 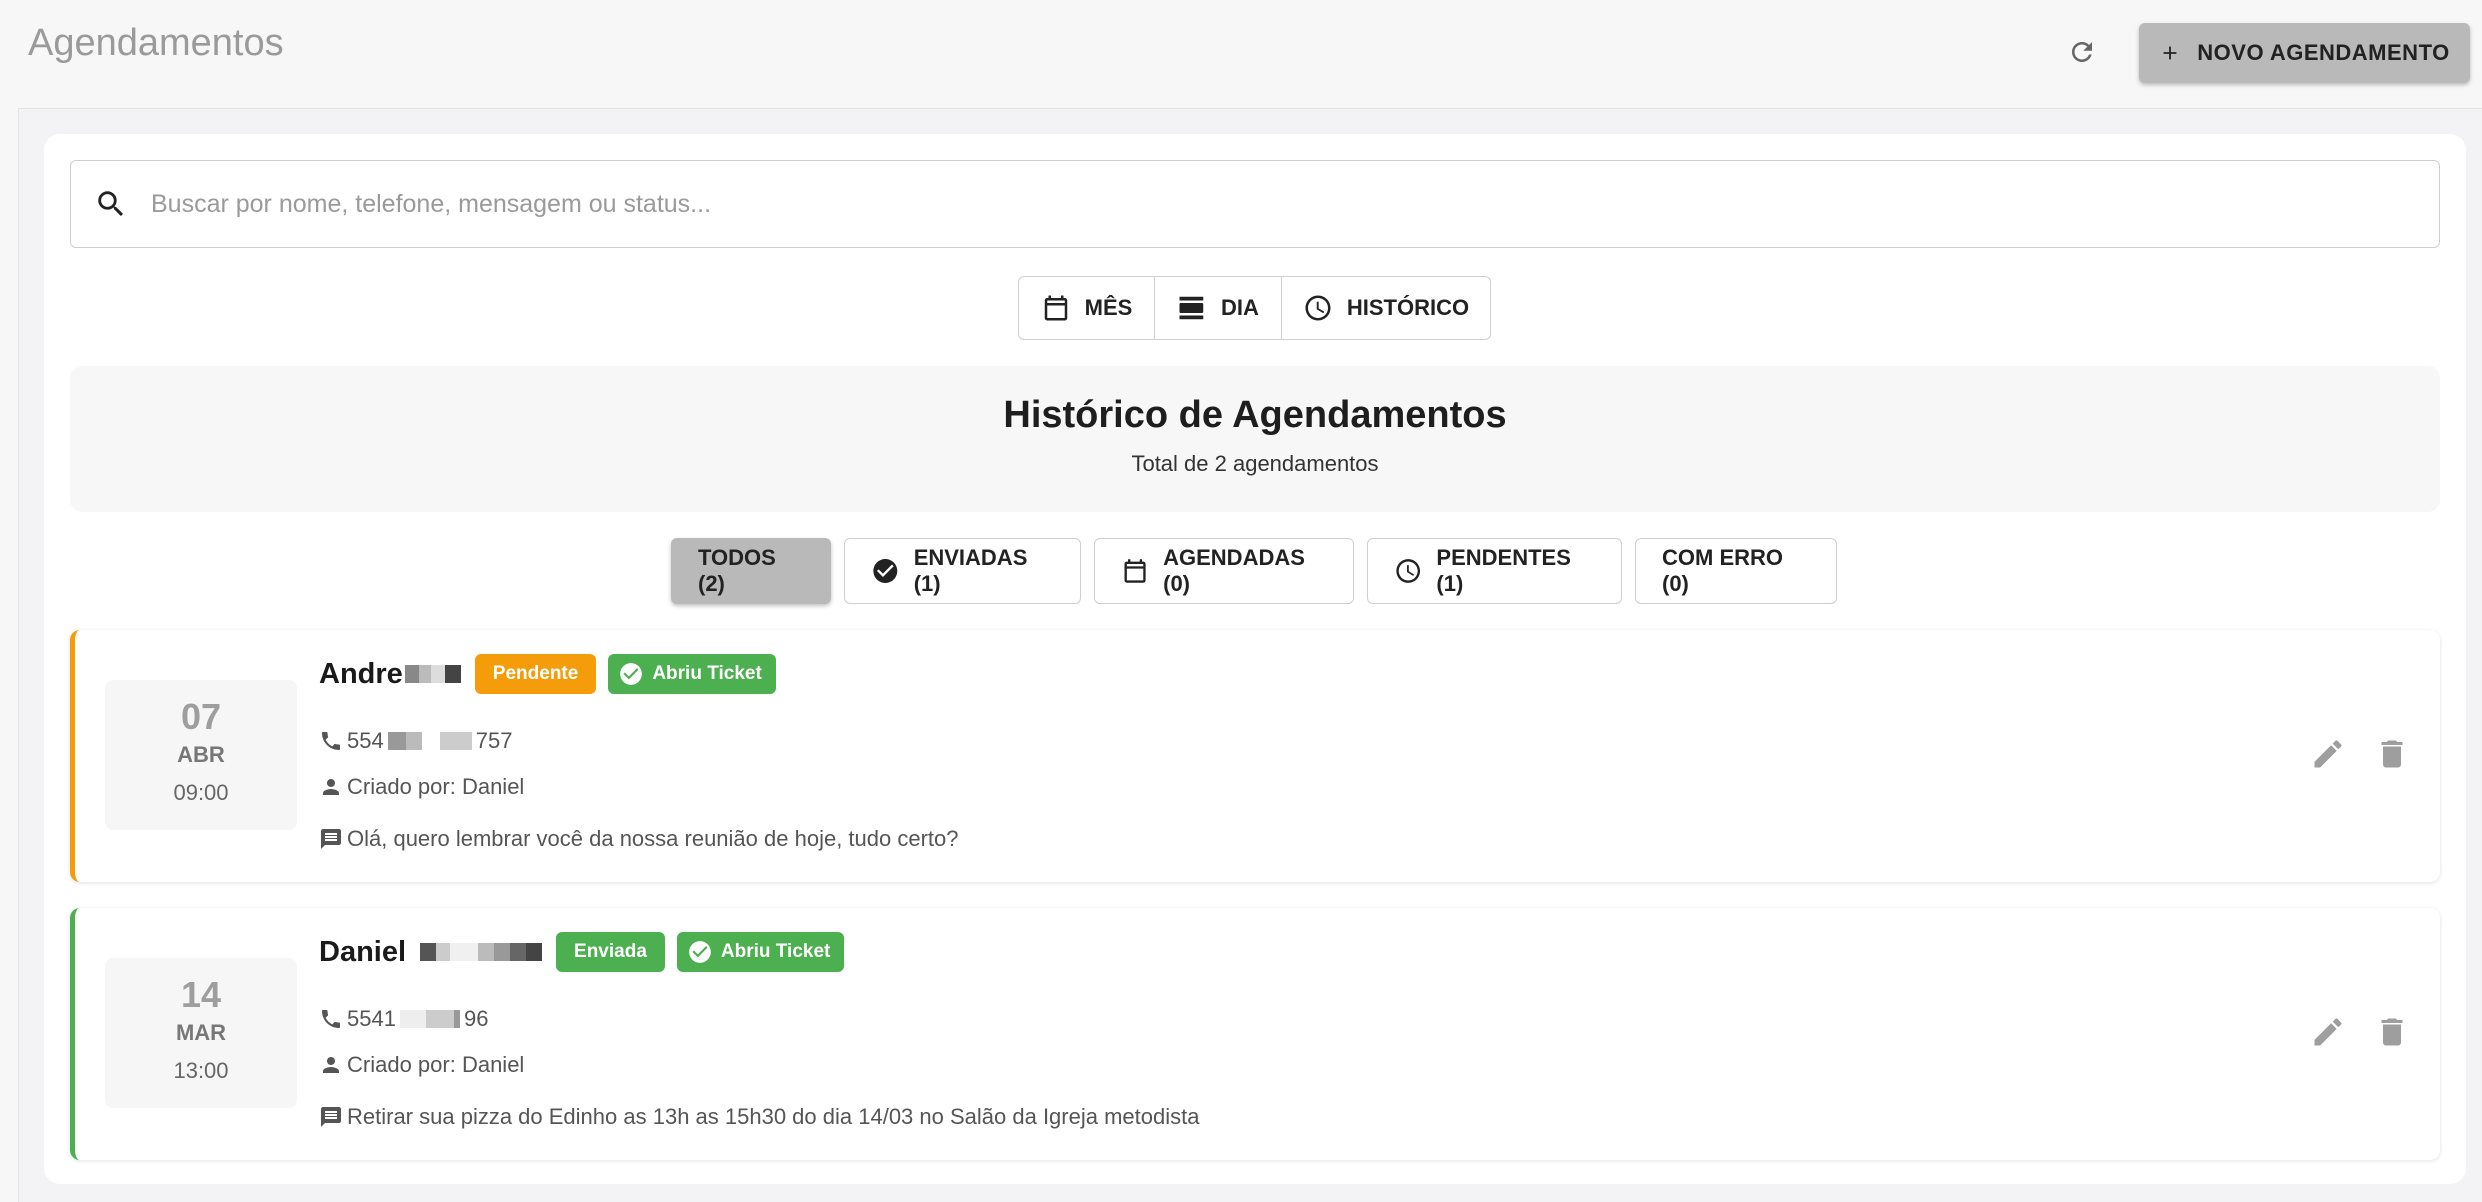 I want to click on refresh-icon, so click(x=2082, y=52).